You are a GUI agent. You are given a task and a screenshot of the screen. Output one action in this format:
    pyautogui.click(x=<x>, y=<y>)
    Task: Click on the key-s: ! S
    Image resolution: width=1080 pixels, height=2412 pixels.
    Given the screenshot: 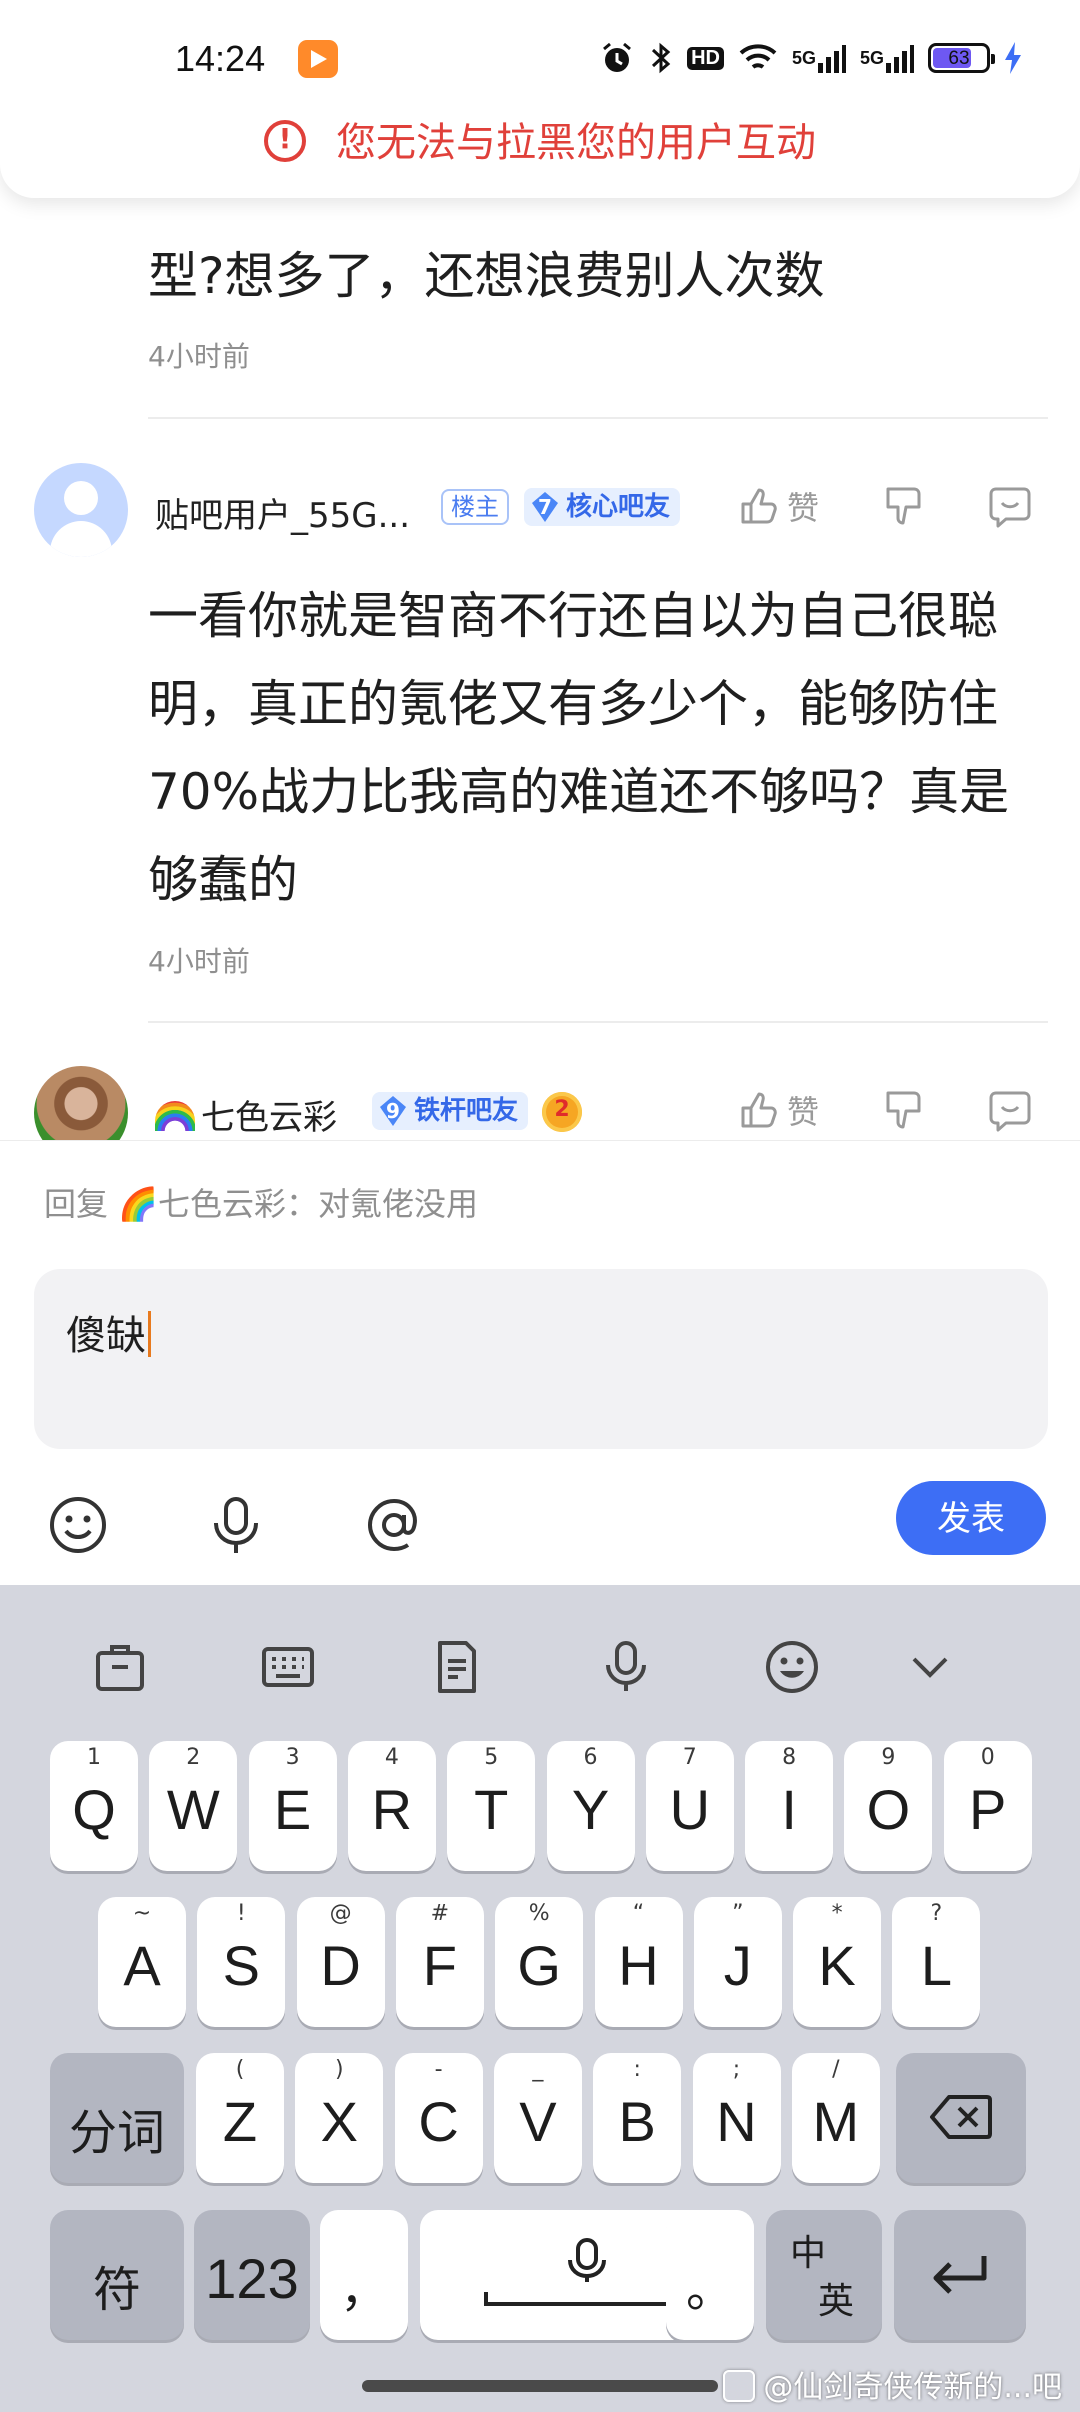 What is the action you would take?
    pyautogui.click(x=241, y=1962)
    